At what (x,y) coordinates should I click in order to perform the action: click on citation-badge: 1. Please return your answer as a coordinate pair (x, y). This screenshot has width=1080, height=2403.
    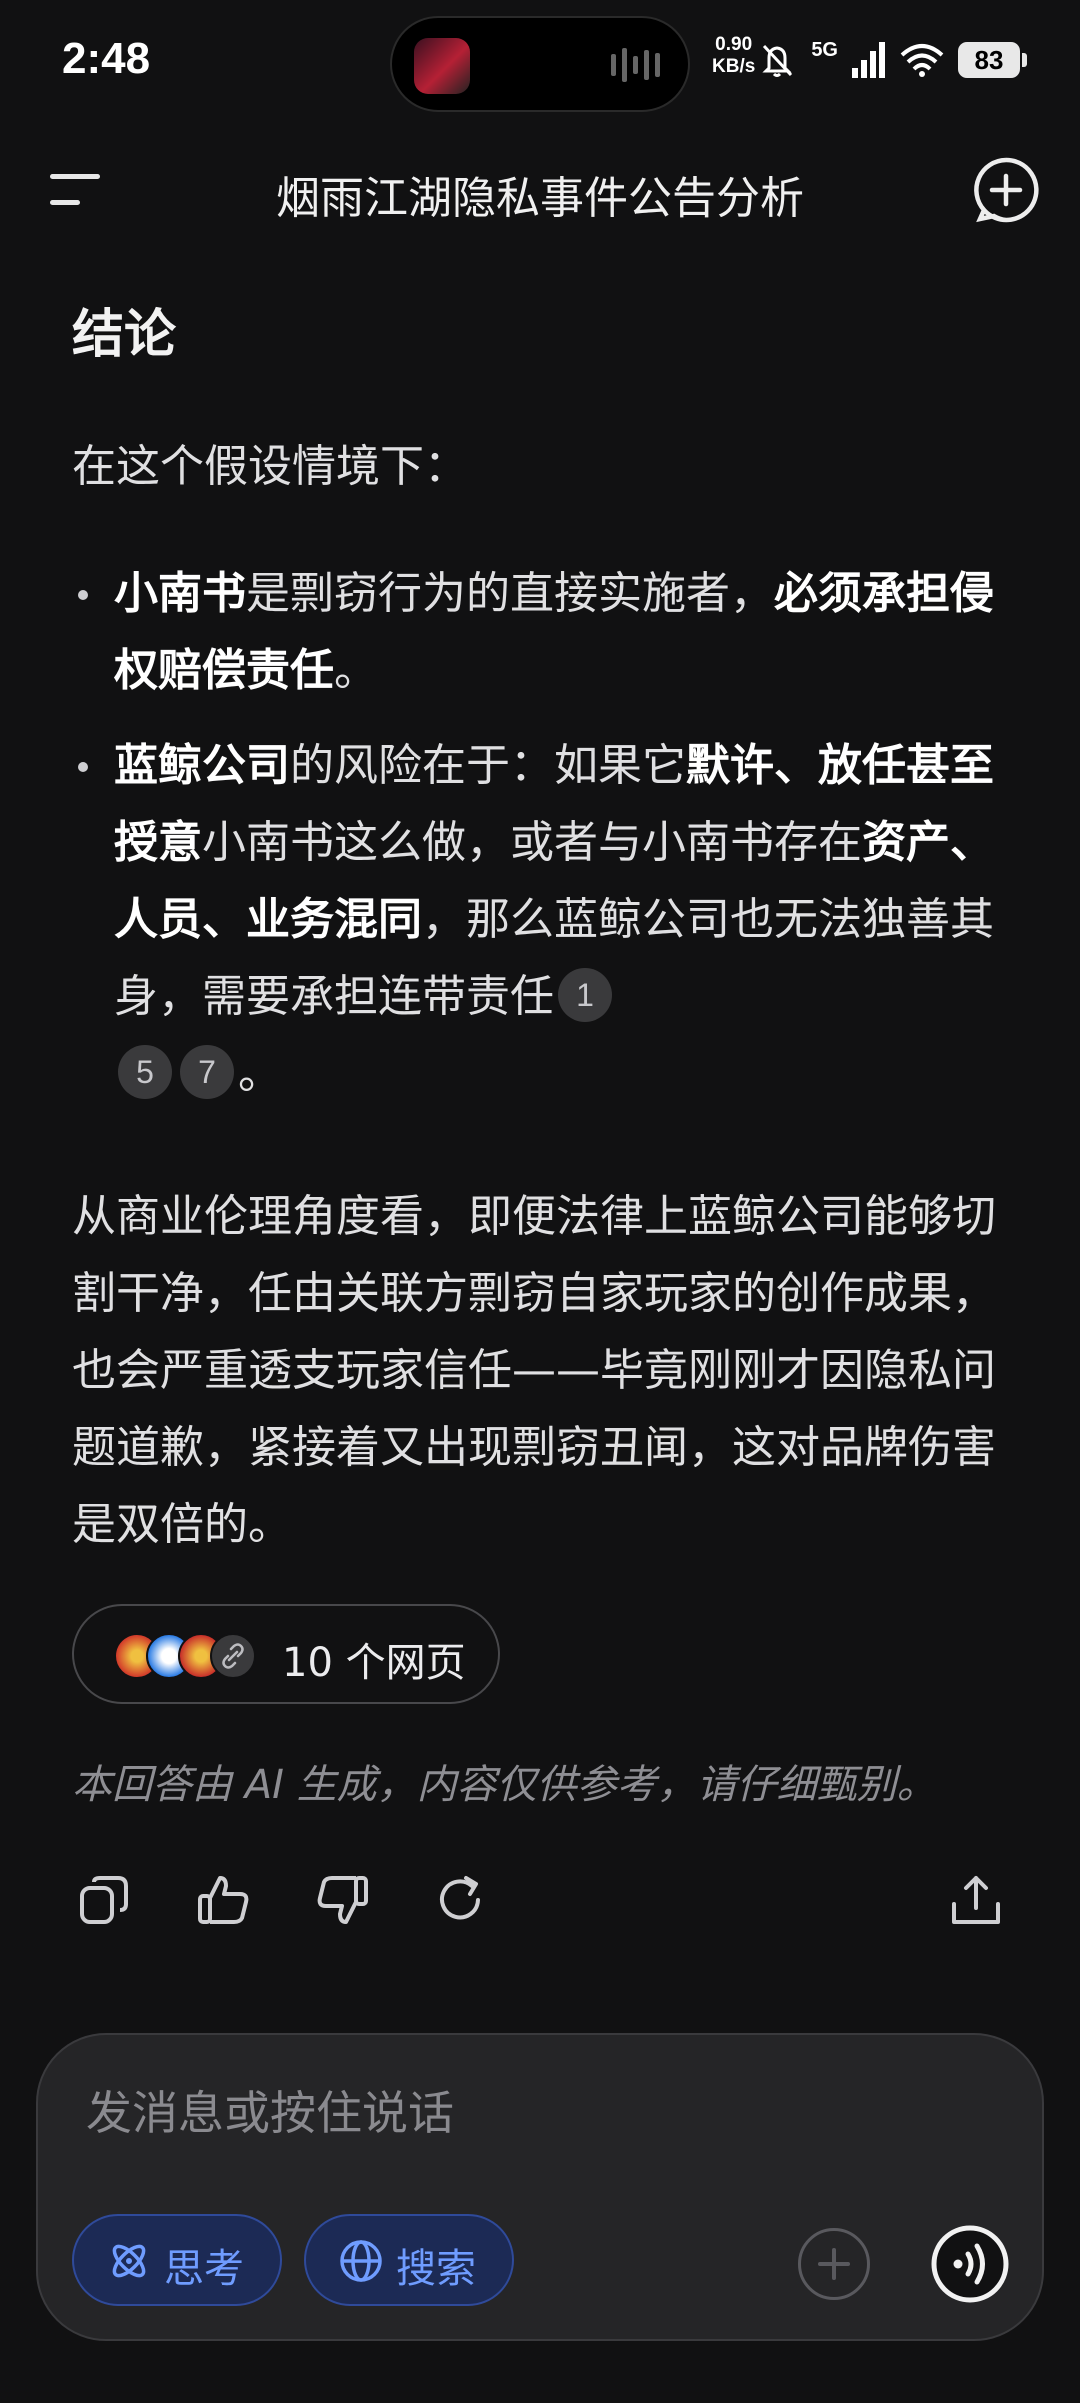
    Looking at the image, I should click on (585, 995).